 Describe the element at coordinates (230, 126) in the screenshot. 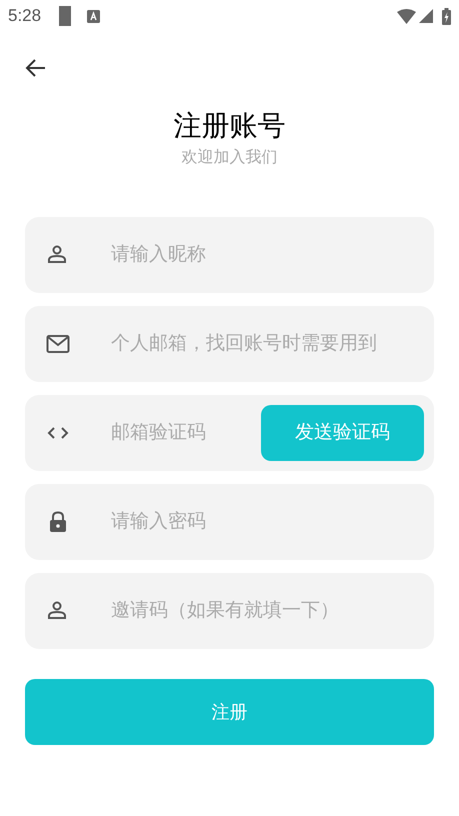

I see `page-title: 注册账号` at that location.